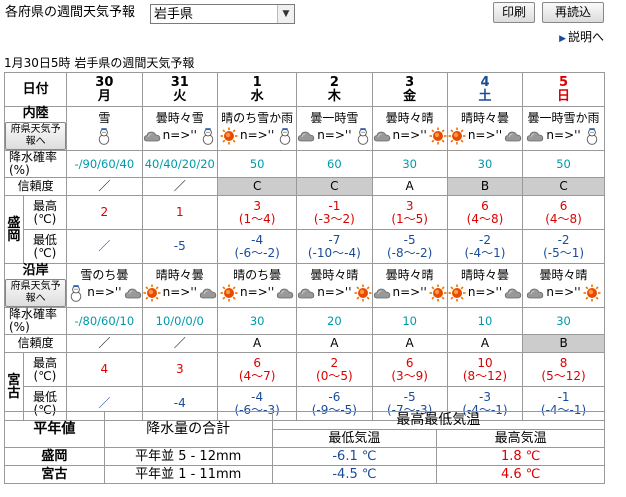 The height and width of the screenshot is (497, 626). I want to click on min-temp-range: (-10～-4), so click(334, 252).